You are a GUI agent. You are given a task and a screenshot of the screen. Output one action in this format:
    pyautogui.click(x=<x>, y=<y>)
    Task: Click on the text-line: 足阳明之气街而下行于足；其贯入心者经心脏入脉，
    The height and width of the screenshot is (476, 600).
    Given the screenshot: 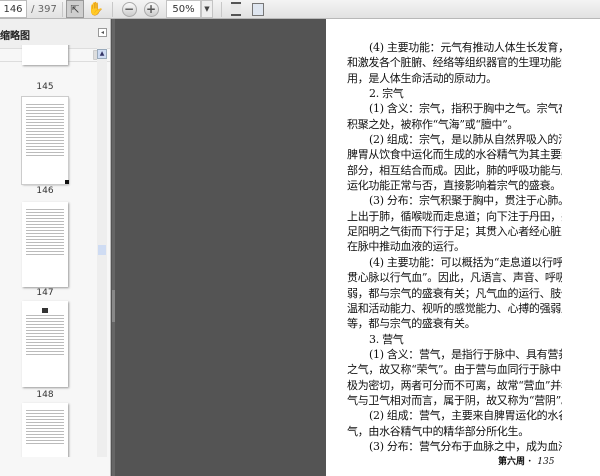 What is the action you would take?
    pyautogui.click(x=454, y=232)
    